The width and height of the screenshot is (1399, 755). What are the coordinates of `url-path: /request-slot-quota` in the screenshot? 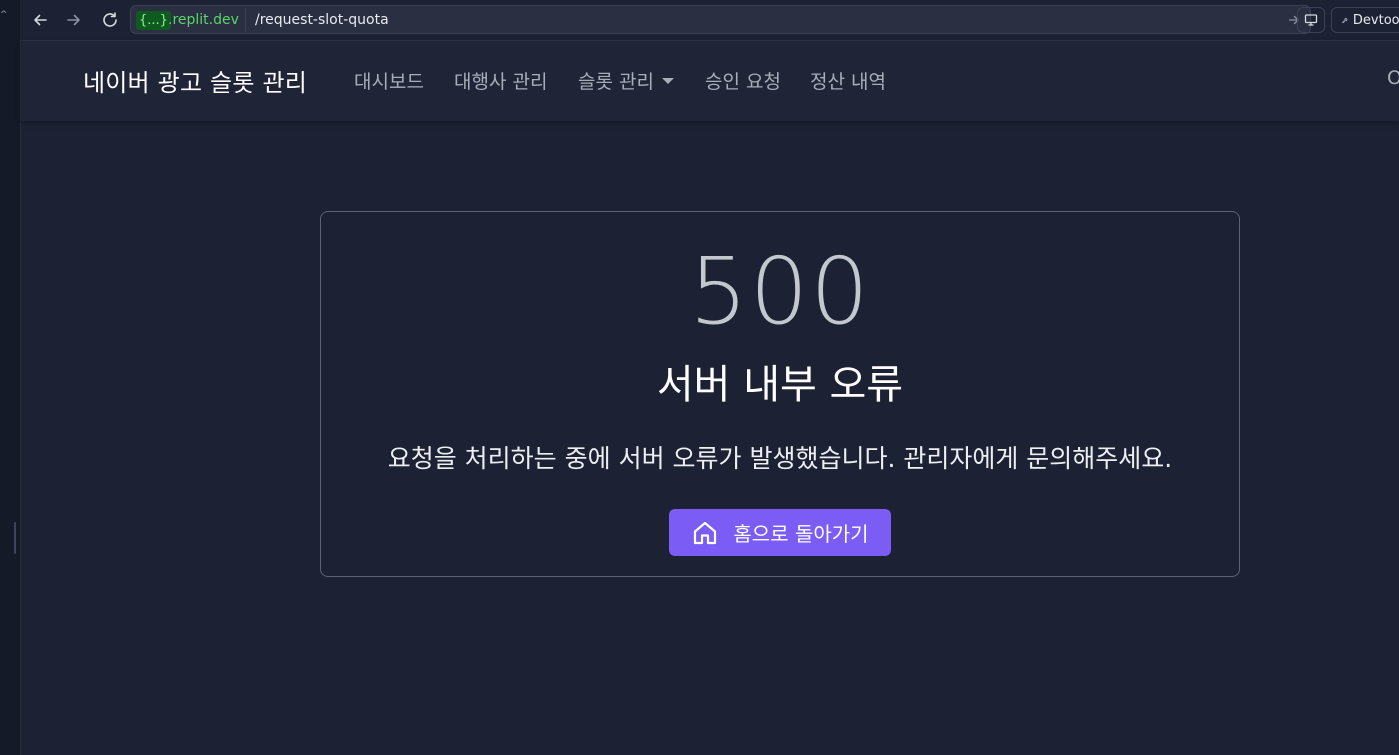 It's located at (322, 20).